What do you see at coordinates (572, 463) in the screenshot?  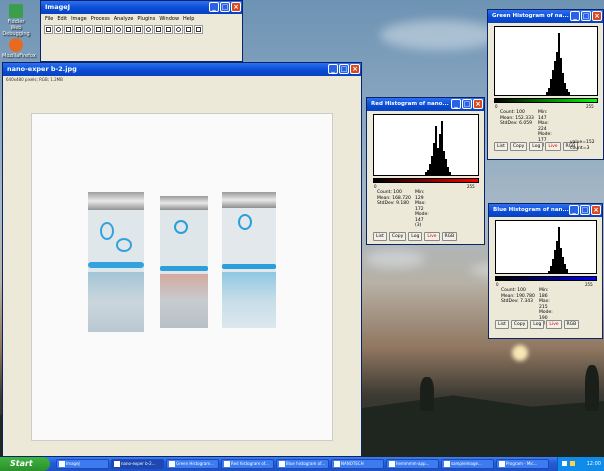 I see `volume-icon` at bounding box center [572, 463].